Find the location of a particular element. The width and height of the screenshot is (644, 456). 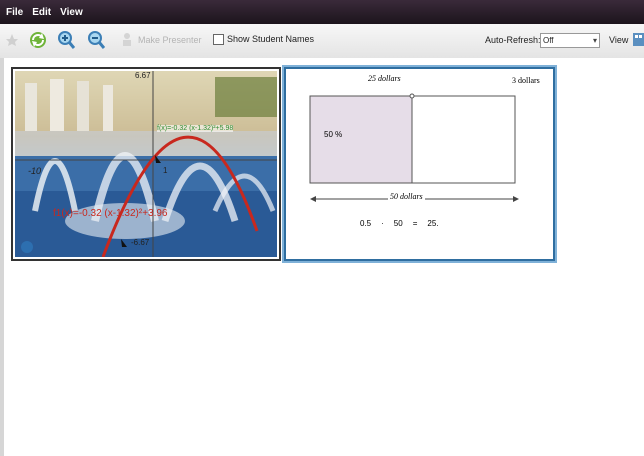

right-dollars-label: 3 dollars is located at coordinates (526, 80).